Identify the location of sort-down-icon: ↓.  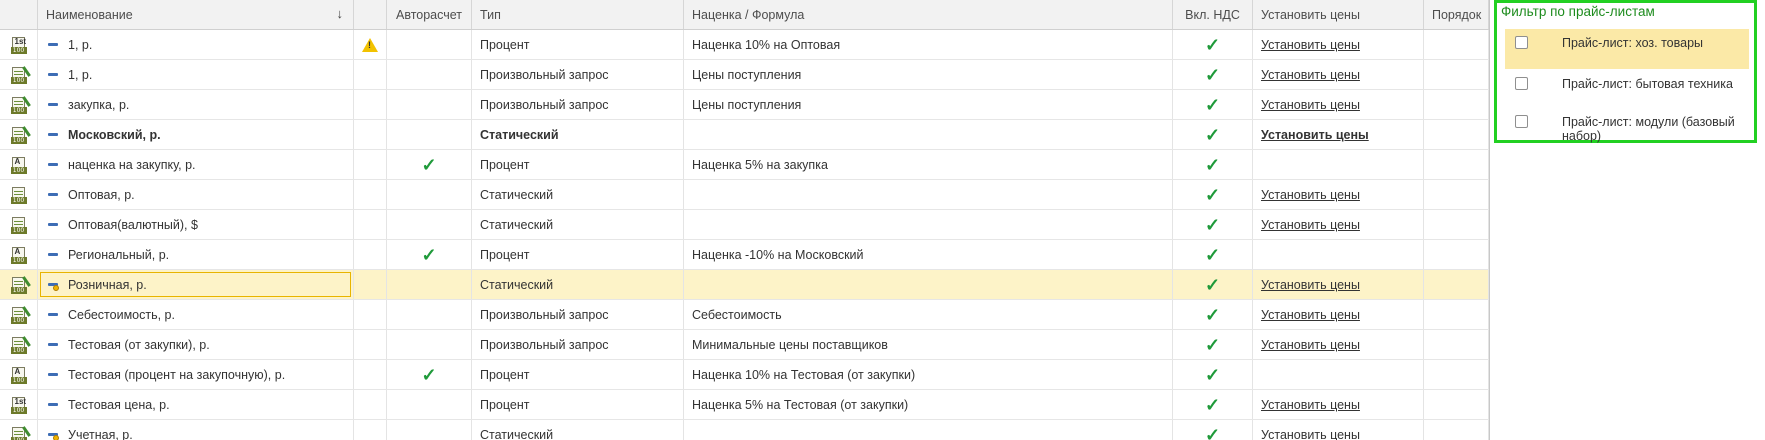
(340, 13).